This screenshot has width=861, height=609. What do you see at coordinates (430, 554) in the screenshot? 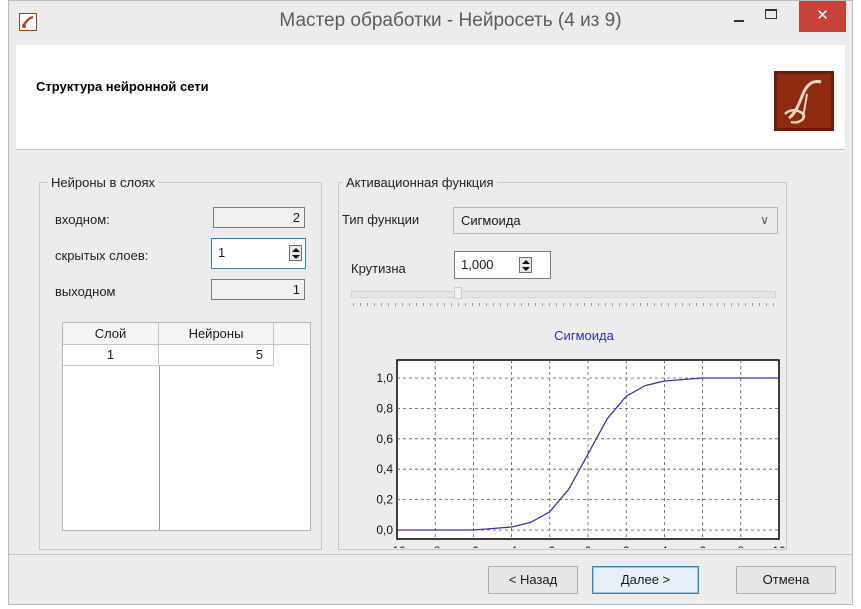
I see `footer-divider` at bounding box center [430, 554].